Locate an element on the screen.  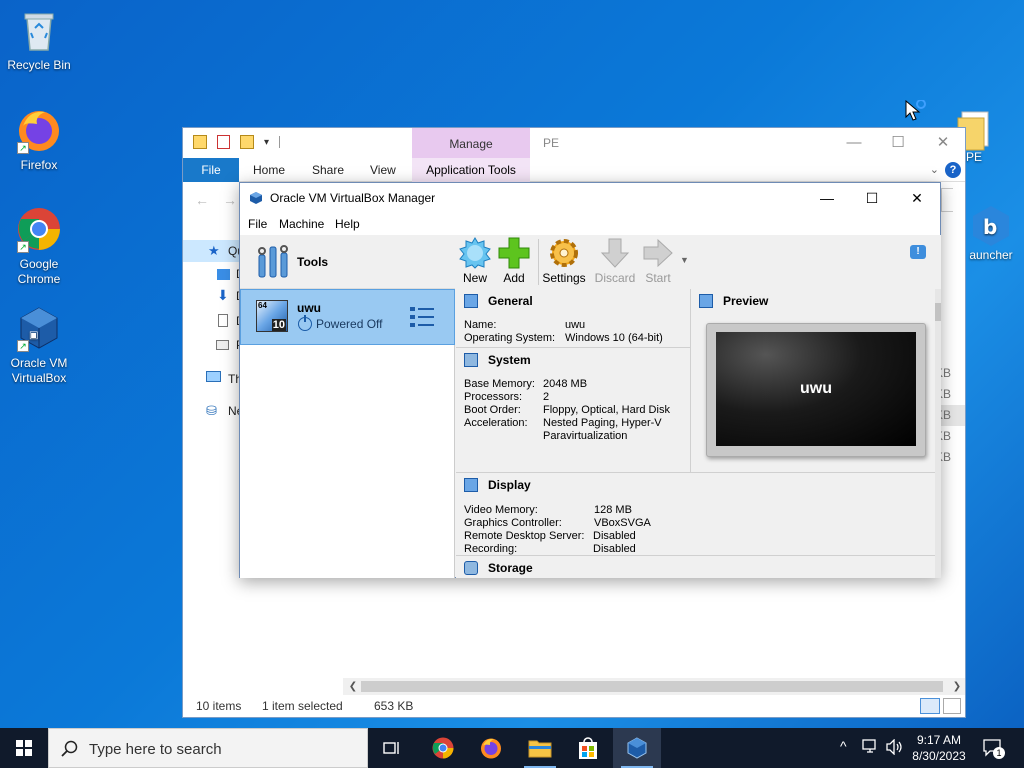
tools-icon is located at coordinates (273, 262).